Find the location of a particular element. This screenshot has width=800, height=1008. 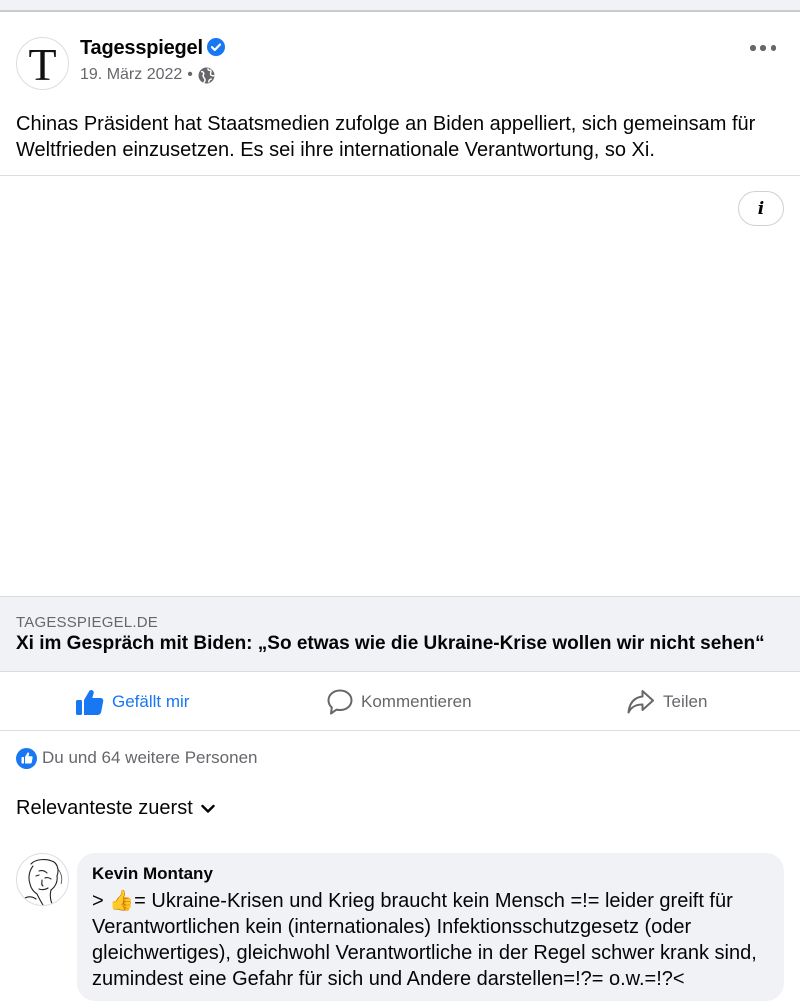

post-meta: 19. März 2022 • is located at coordinates (147, 75).